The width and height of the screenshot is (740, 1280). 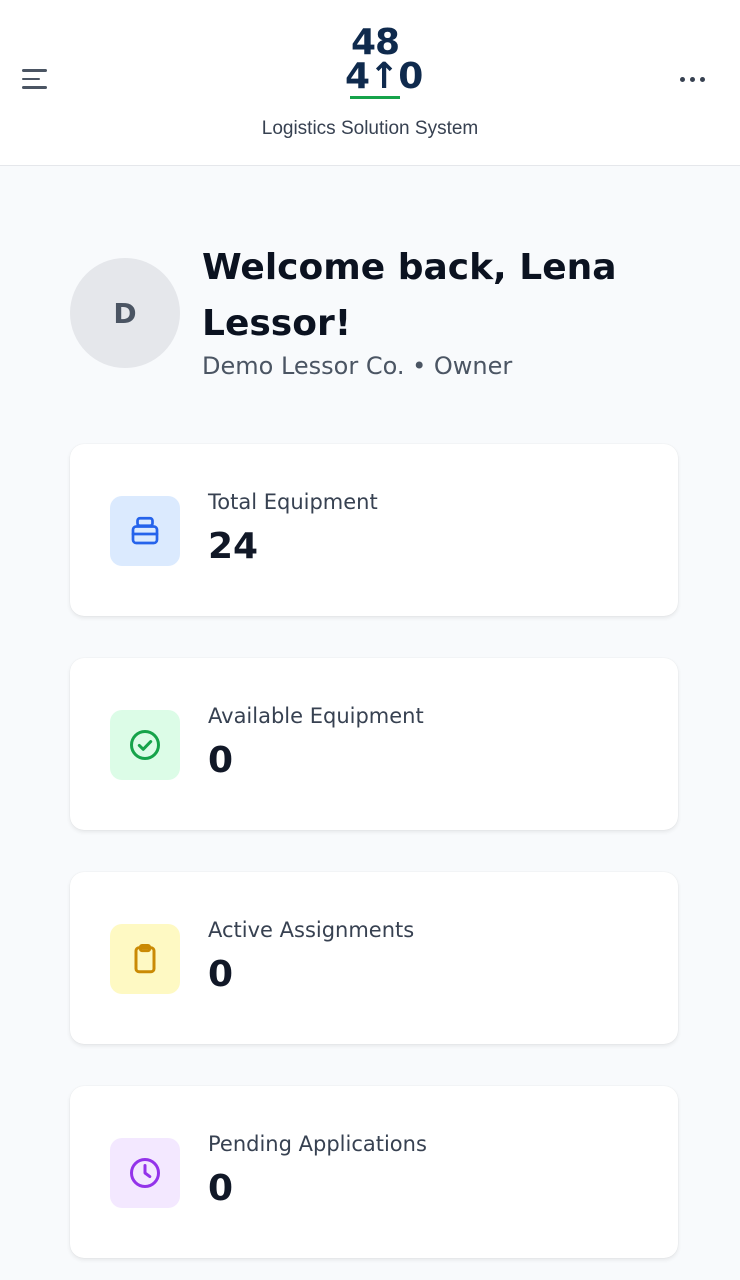 I want to click on stat-label: Active Assignments, so click(x=311, y=930).